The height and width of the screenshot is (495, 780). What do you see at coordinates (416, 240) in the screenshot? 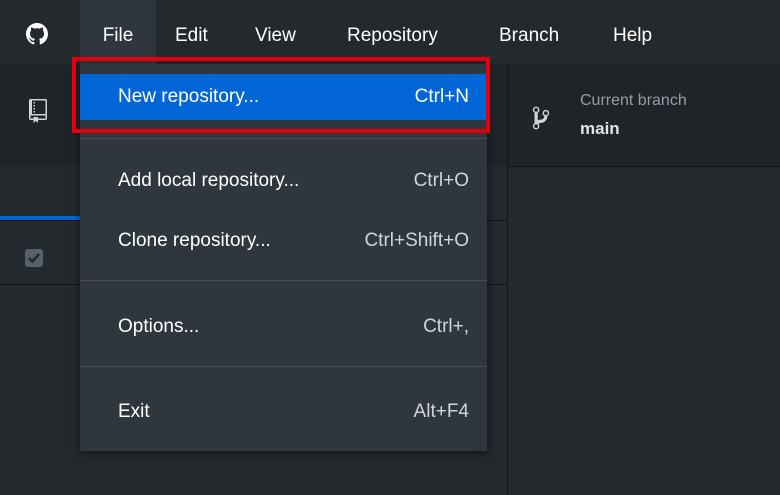
I see `menu-item-shortcut: Ctrl+Shift+O` at bounding box center [416, 240].